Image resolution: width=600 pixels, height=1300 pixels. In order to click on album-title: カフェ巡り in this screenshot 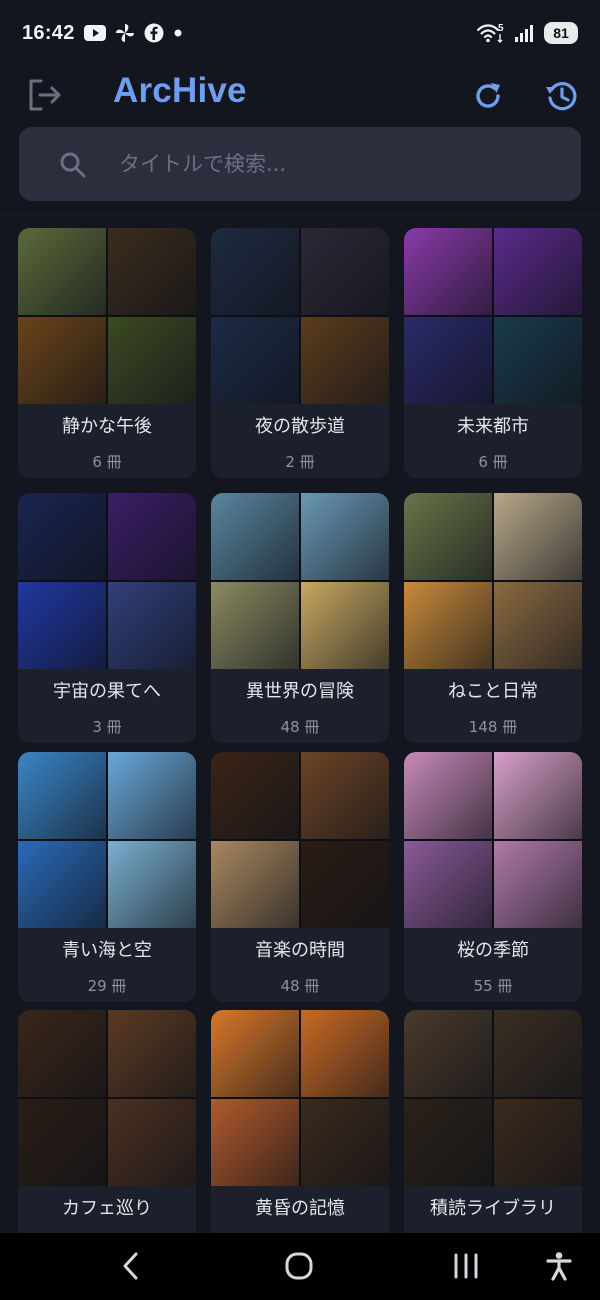, I will do `click(107, 1208)`.